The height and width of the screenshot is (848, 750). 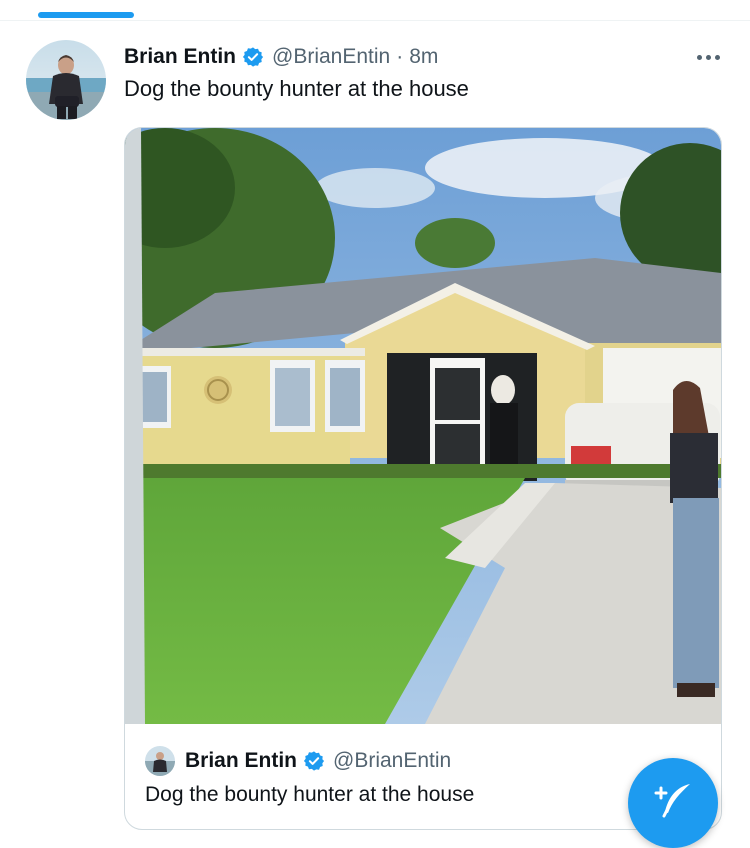 What do you see at coordinates (310, 794) in the screenshot?
I see `quoted-tweet-text: Dog the bounty hunter at the house` at bounding box center [310, 794].